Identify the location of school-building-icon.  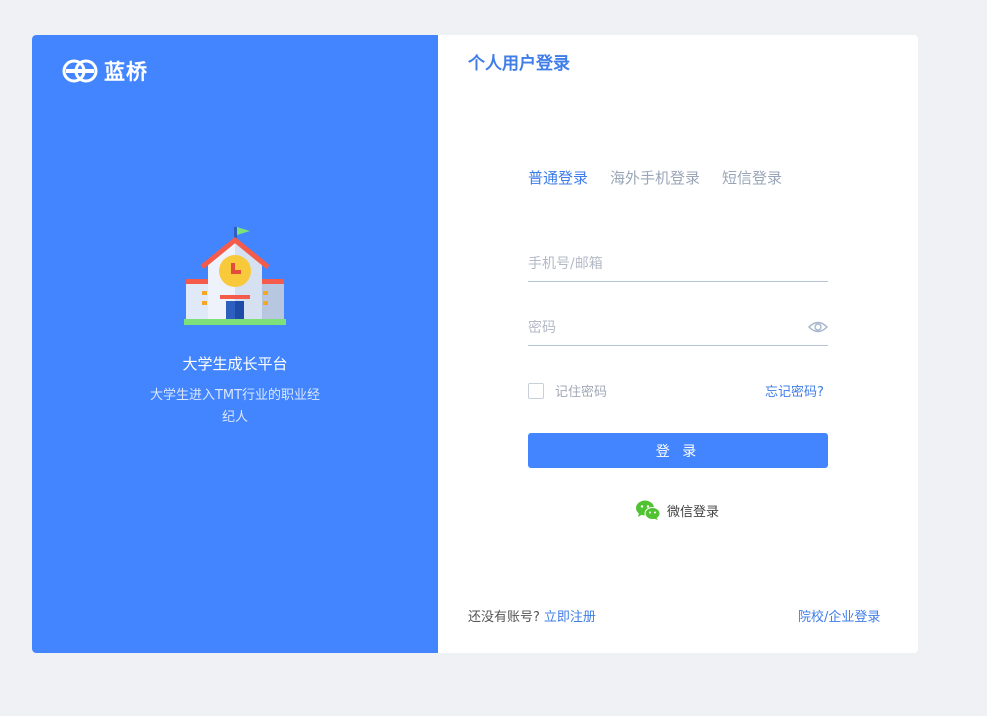
(235, 276).